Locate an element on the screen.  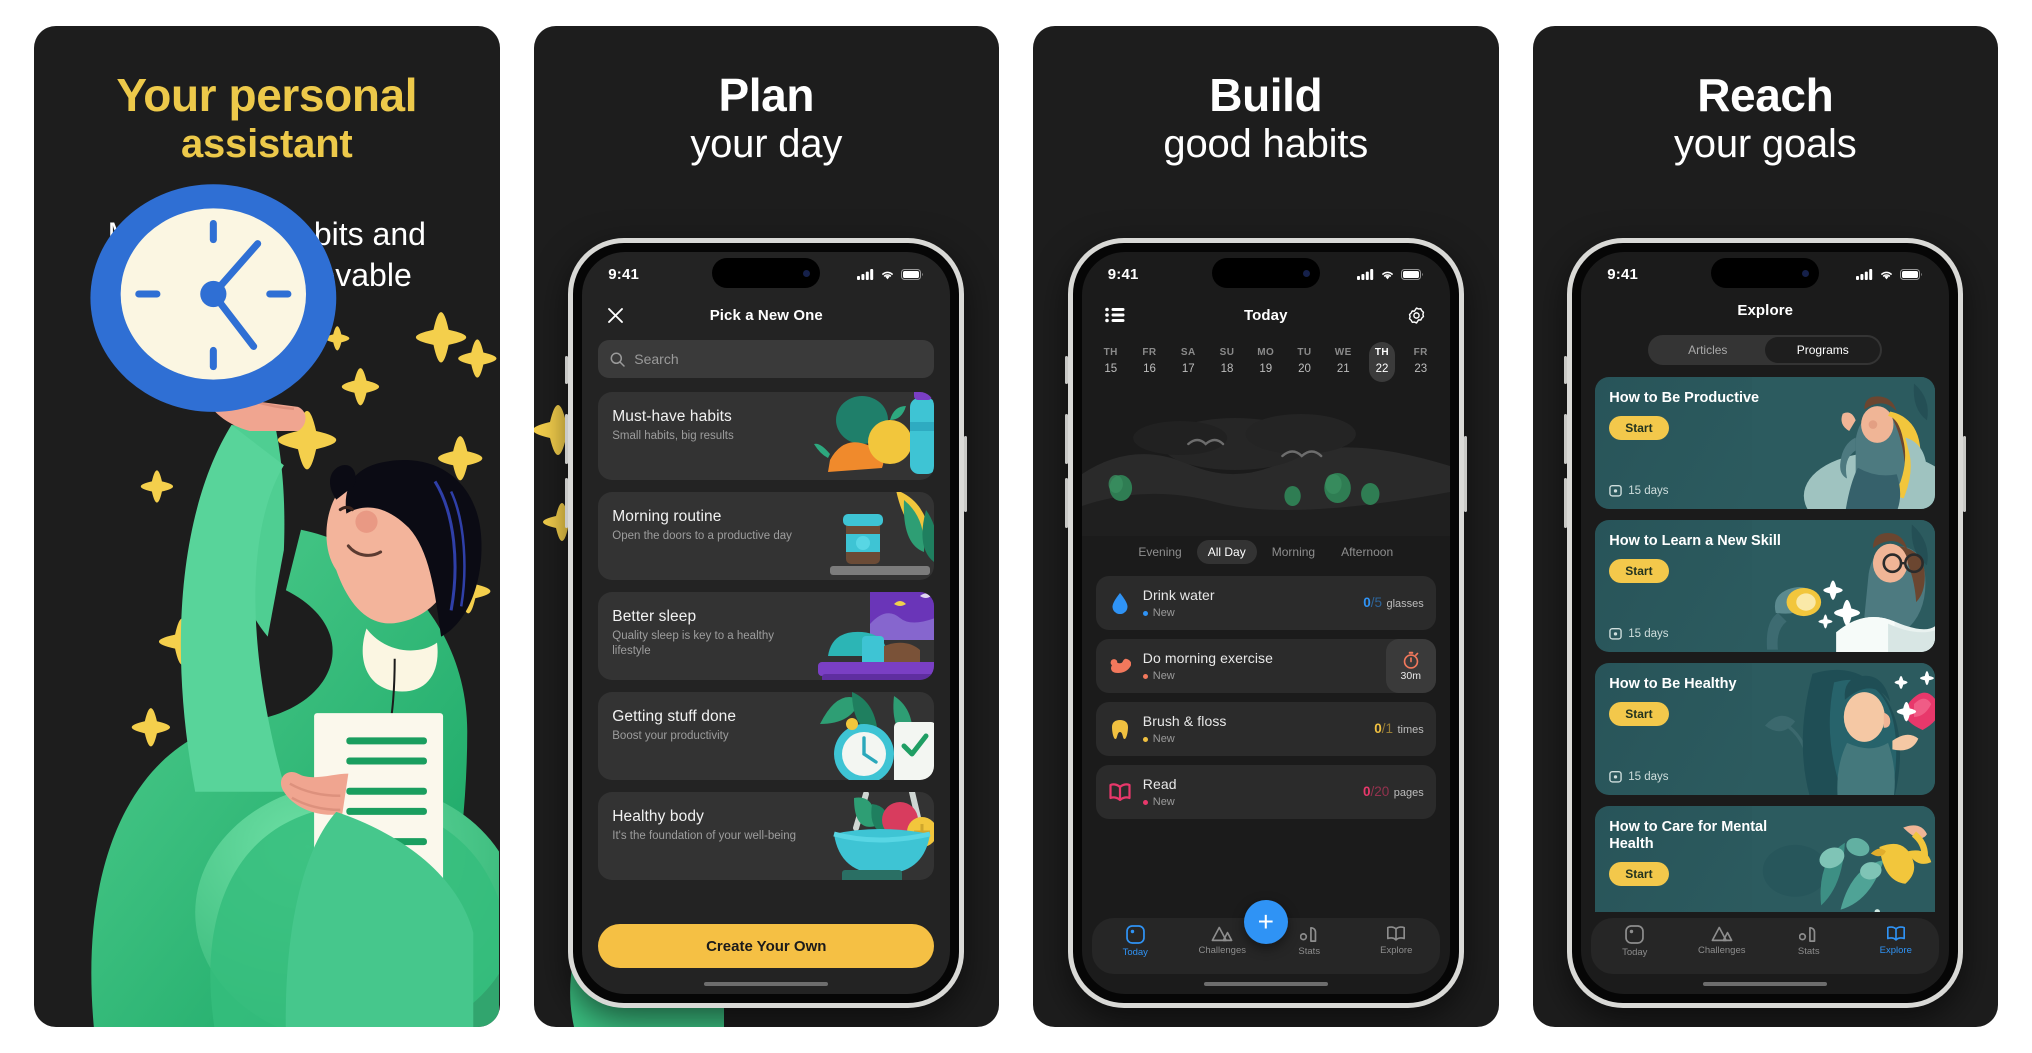
subtitle-line-2: big goals achievable is located at coordinates (266, 275).